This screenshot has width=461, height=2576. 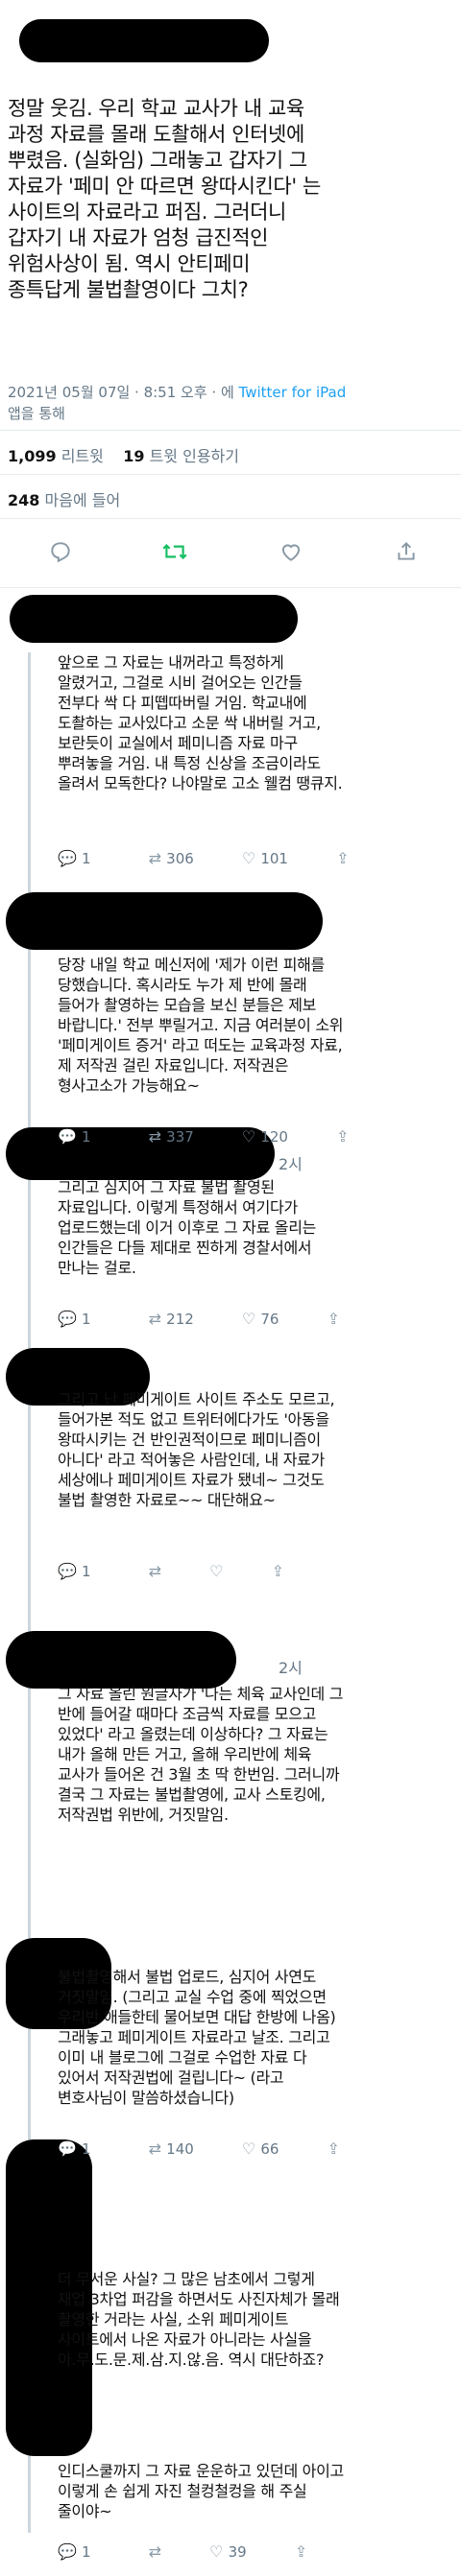 I want to click on likes-stat: 248 마음에 들어, so click(x=64, y=499).